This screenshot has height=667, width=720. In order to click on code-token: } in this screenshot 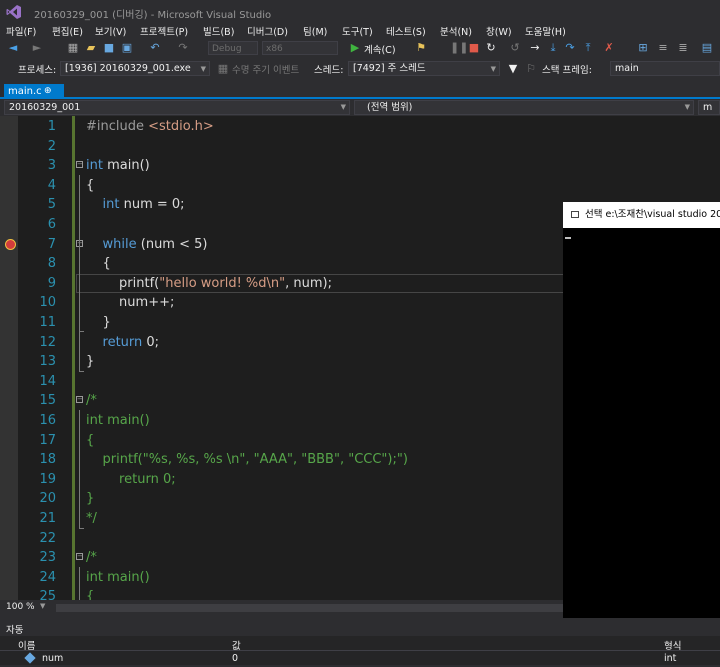, I will do `click(98, 322)`.